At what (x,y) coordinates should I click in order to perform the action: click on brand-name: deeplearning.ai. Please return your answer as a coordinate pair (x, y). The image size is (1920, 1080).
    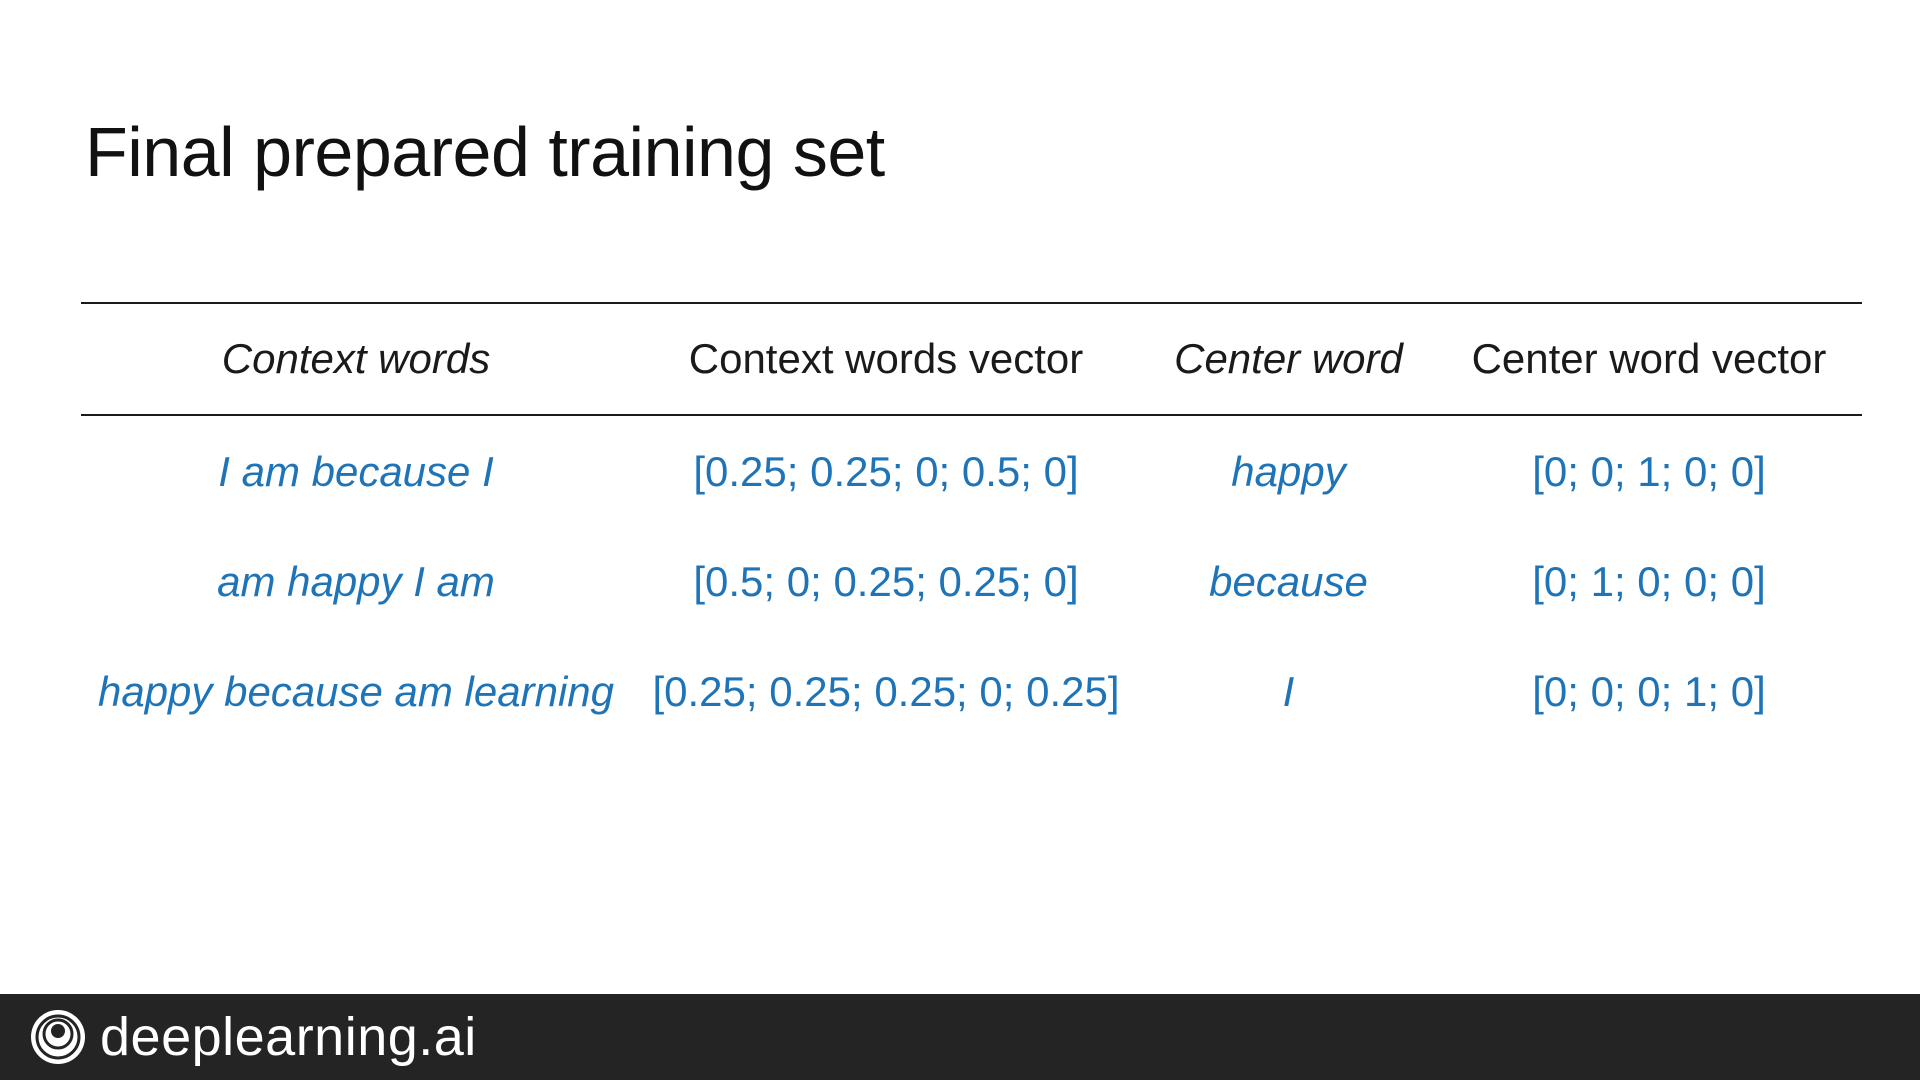
    Looking at the image, I should click on (288, 1037).